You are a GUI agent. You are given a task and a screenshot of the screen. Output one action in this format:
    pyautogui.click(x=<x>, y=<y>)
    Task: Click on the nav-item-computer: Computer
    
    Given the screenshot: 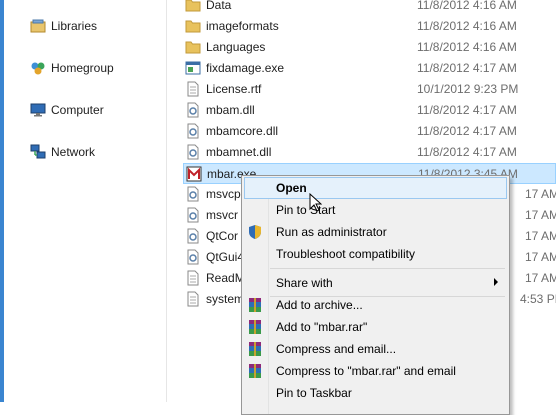 What is the action you would take?
    pyautogui.click(x=66, y=110)
    